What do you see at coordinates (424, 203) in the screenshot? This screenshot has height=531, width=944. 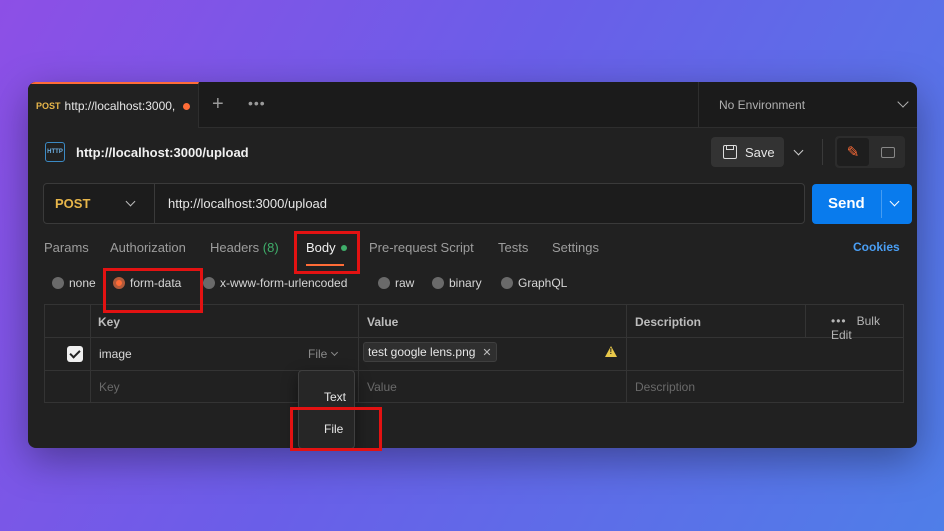 I see `url-bar: POST http://localhost:3000/upload` at bounding box center [424, 203].